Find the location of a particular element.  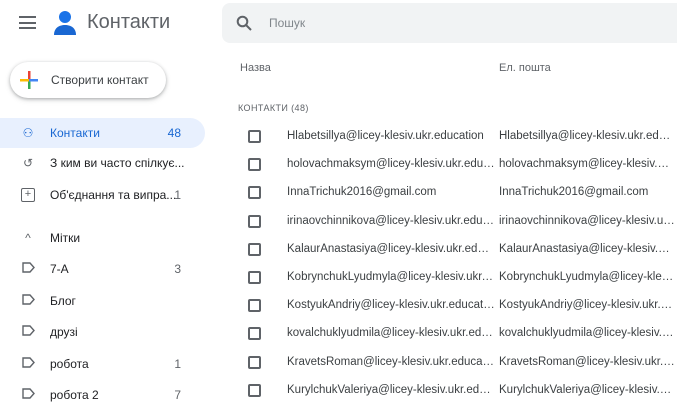

history-icon: ↺ is located at coordinates (28, 163).